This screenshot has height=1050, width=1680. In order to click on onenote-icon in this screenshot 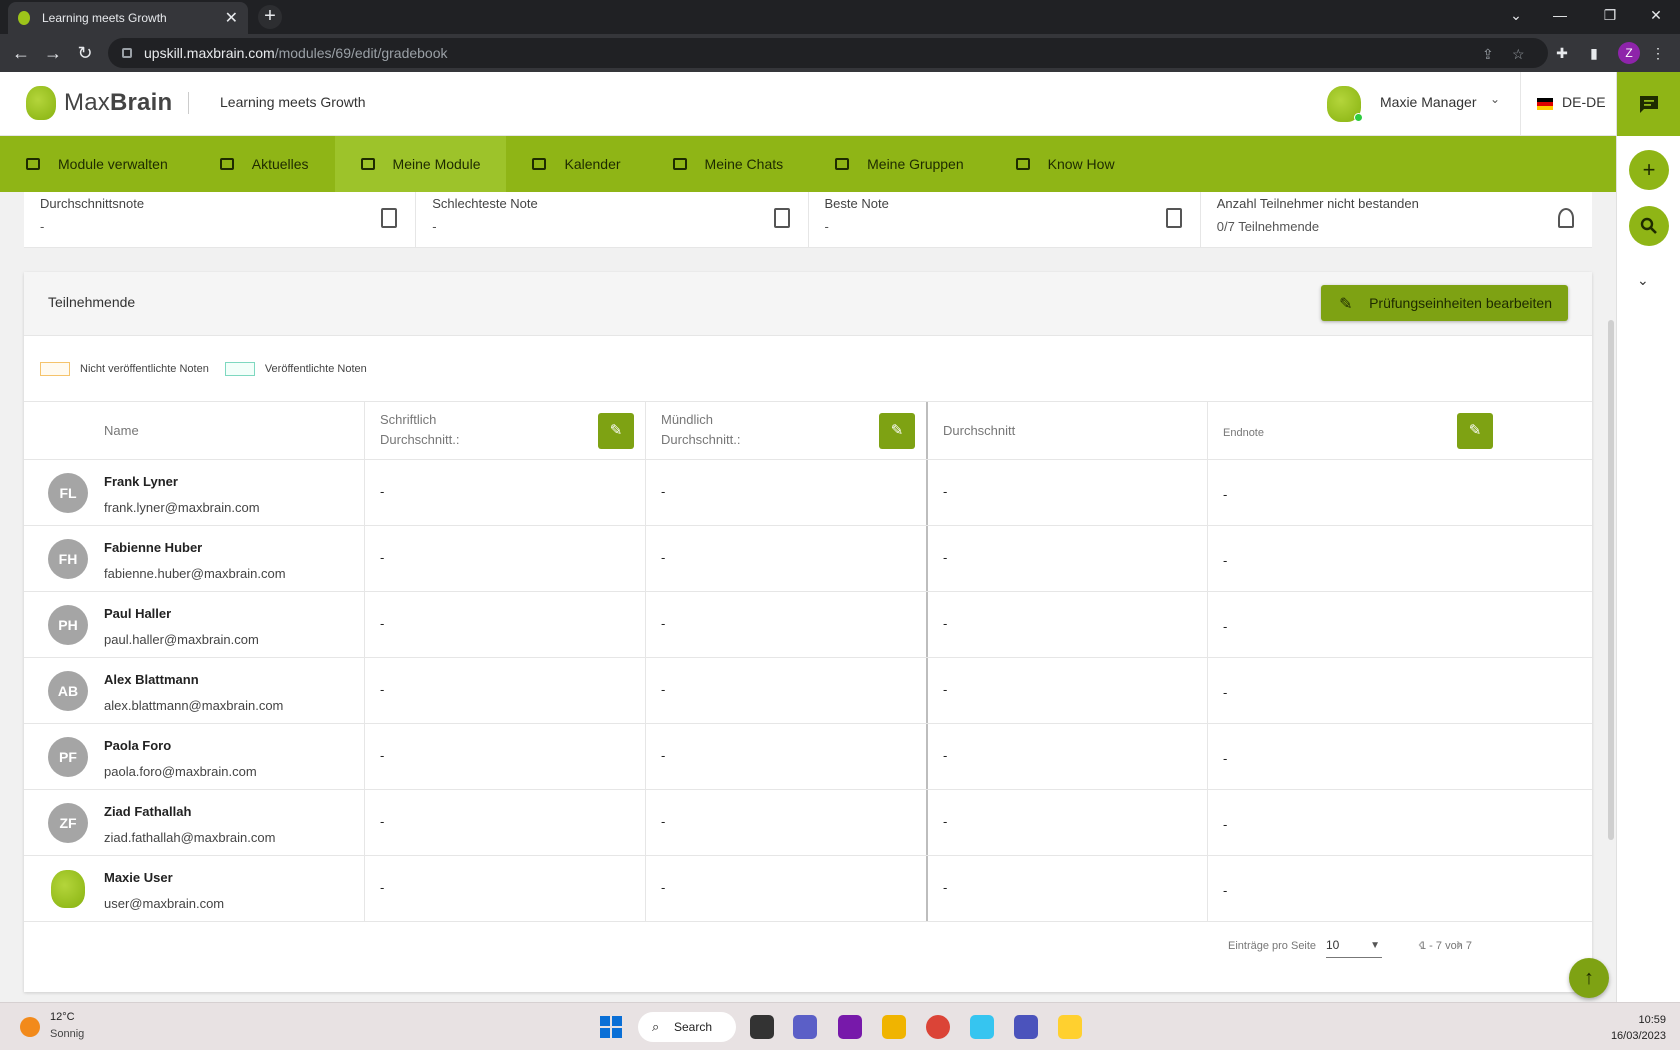, I will do `click(850, 1027)`.